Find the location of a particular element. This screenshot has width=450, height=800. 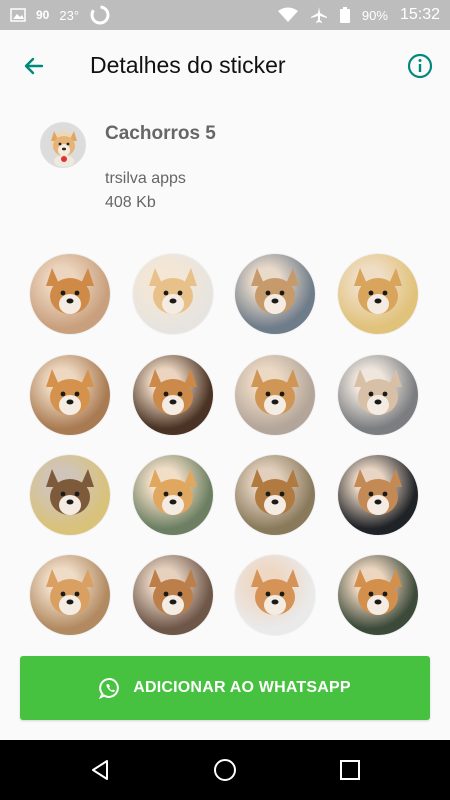

add-button-label: ADICIONAR AO WHATSAPP is located at coordinates (242, 687).